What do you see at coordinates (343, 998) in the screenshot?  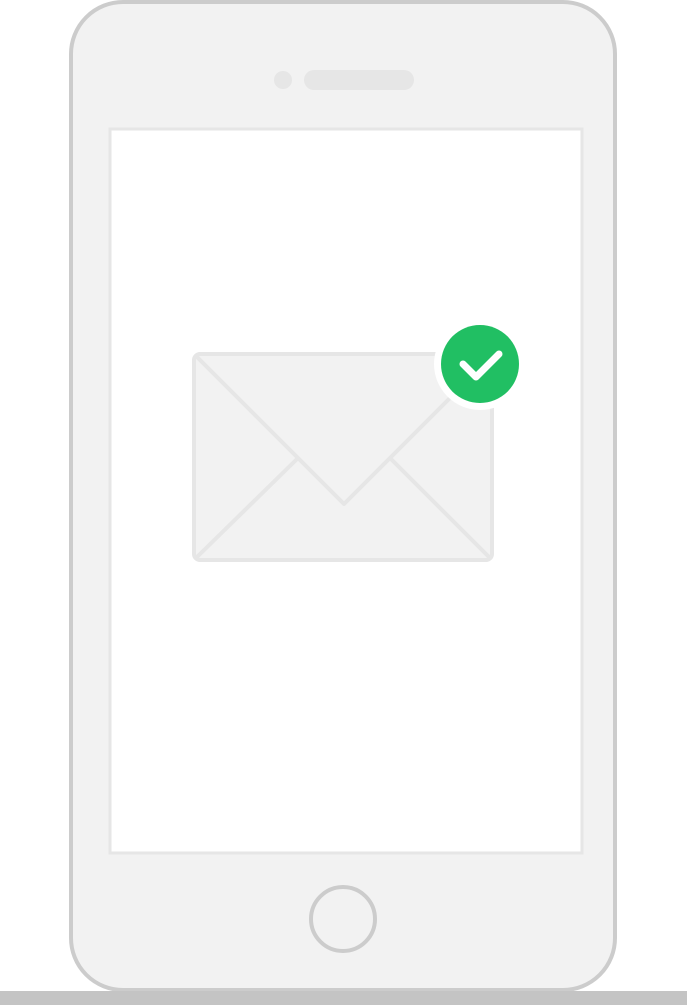 I see `ground-bar` at bounding box center [343, 998].